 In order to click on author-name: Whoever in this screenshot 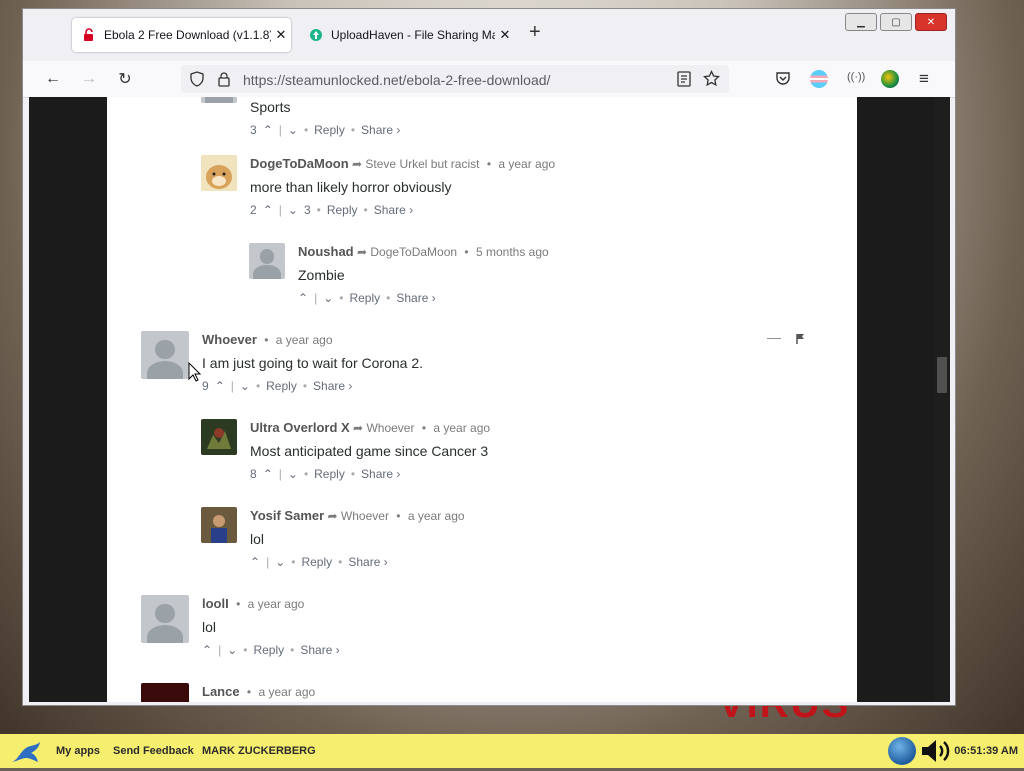, I will do `click(229, 339)`.